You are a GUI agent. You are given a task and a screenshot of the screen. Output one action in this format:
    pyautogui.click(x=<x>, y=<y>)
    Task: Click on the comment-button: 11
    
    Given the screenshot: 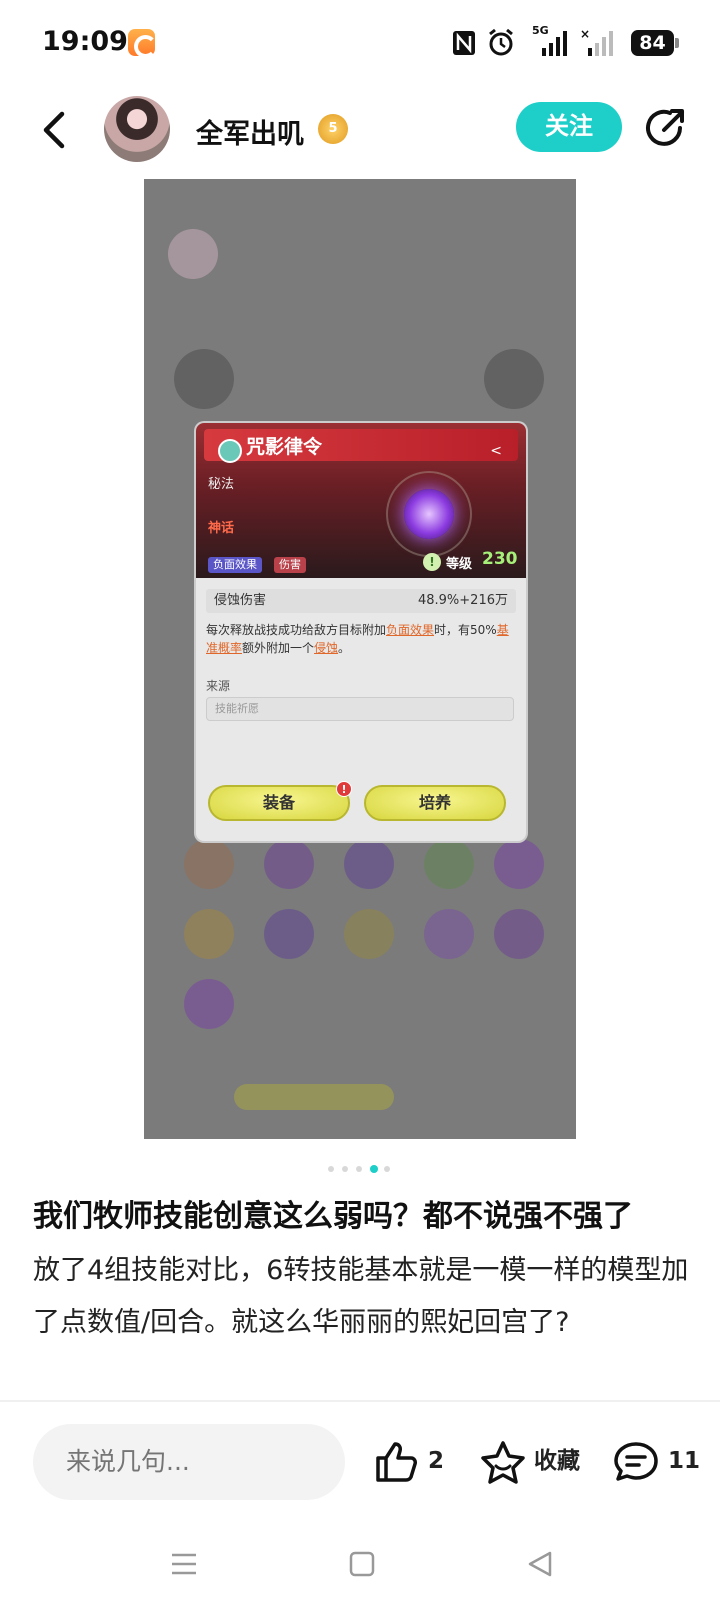 What is the action you would take?
    pyautogui.click(x=656, y=1461)
    